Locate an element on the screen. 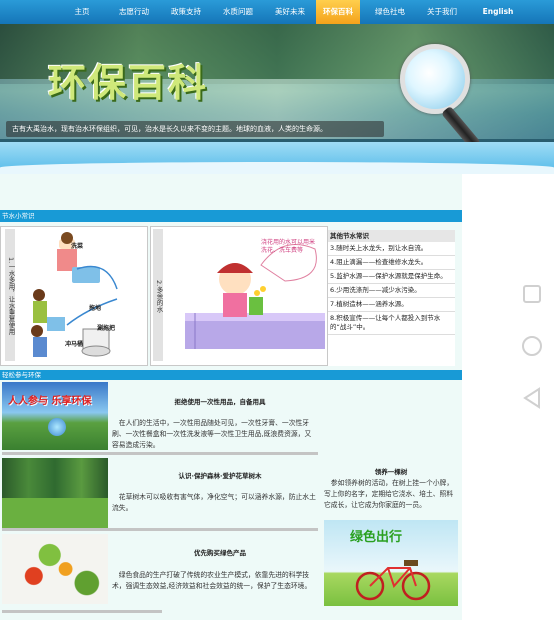 Image resolution: width=554 pixels, height=620 pixels. bicycle-icon is located at coordinates (393, 580).